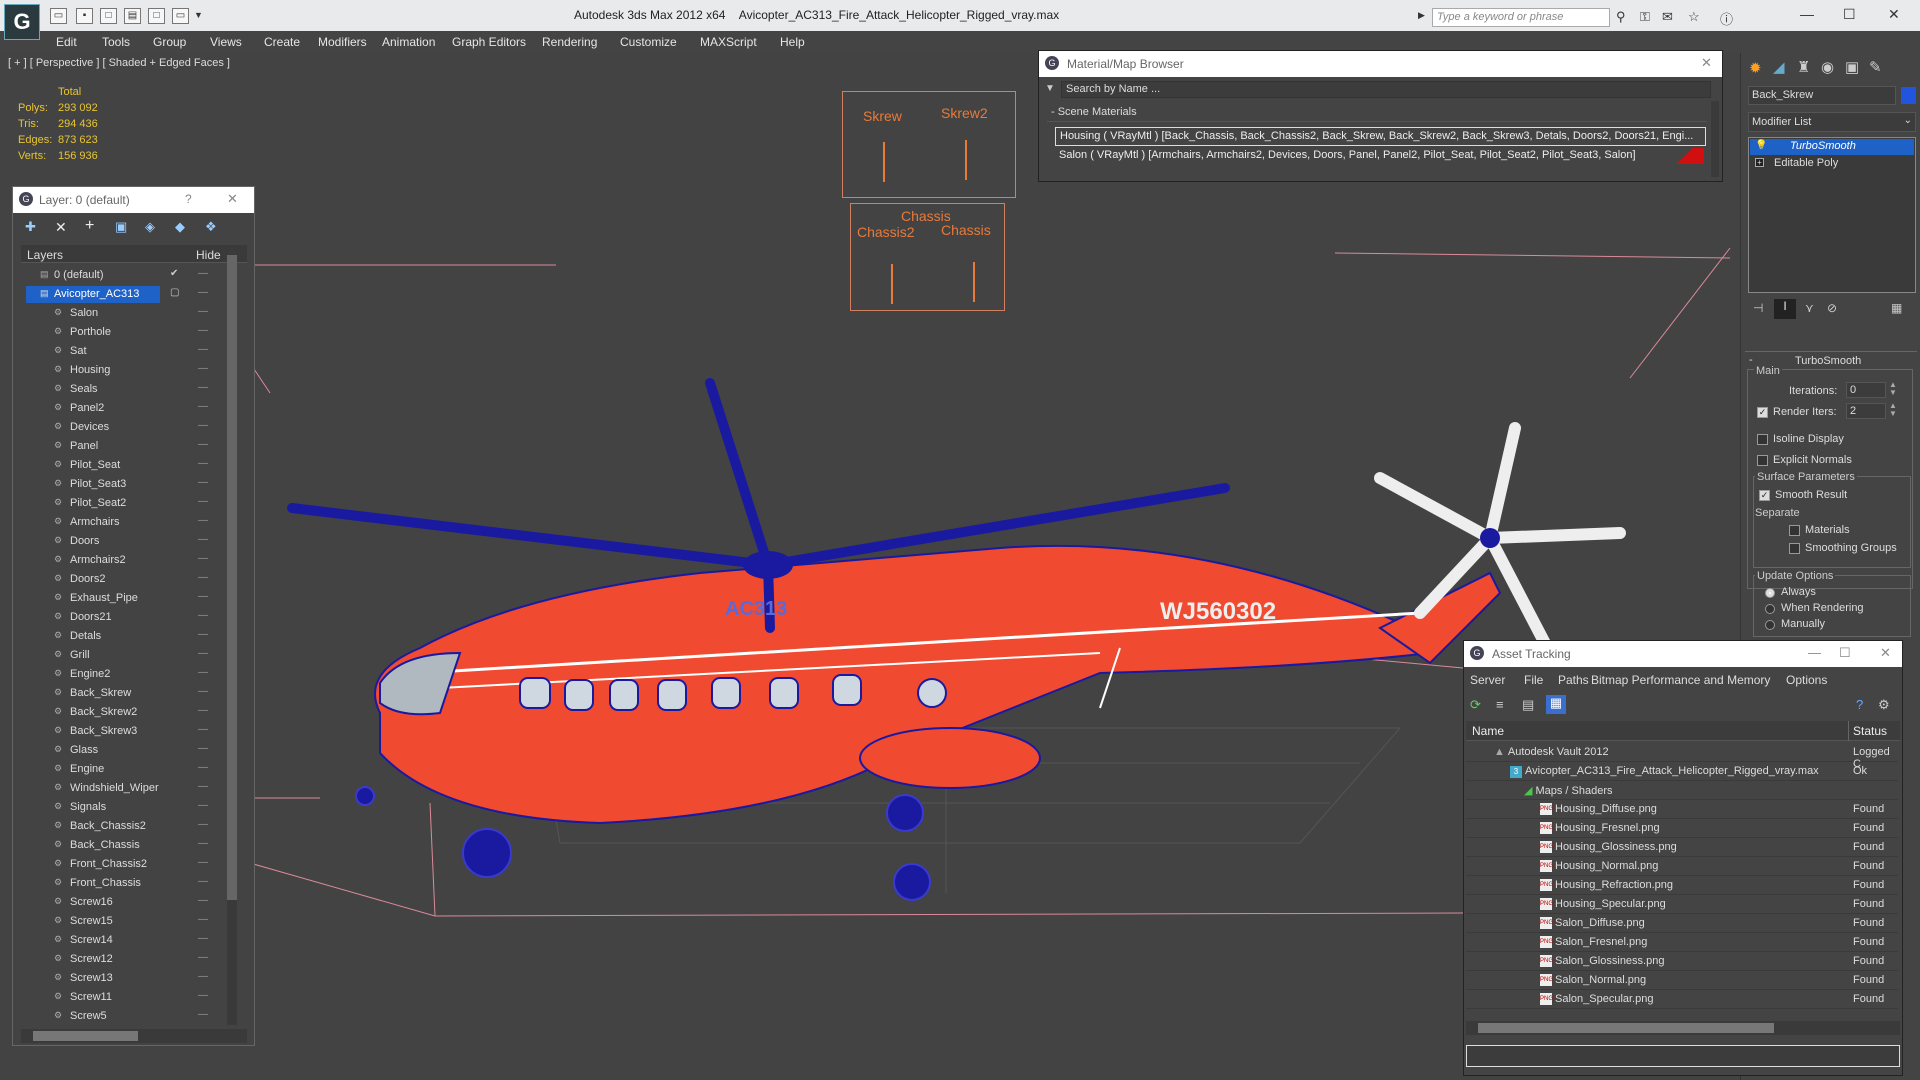 The width and height of the screenshot is (1920, 1080). I want to click on refresh-icon: ⟳, so click(1475, 705).